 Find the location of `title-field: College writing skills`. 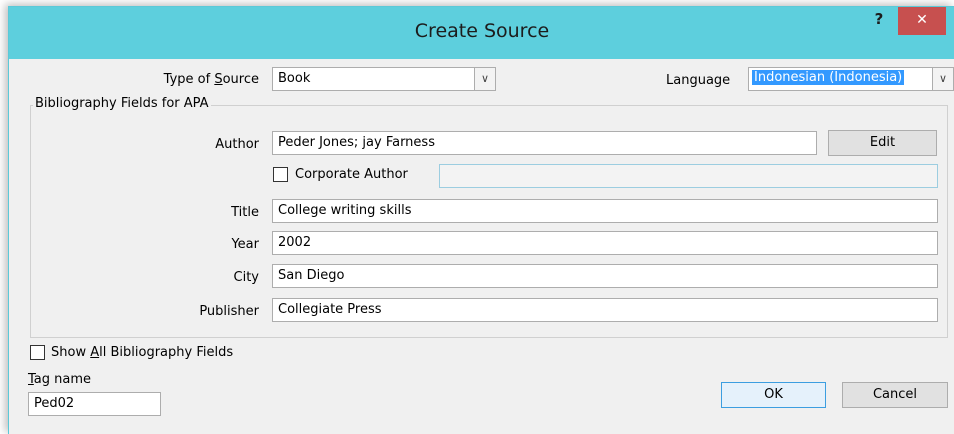

title-field: College writing skills is located at coordinates (605, 211).